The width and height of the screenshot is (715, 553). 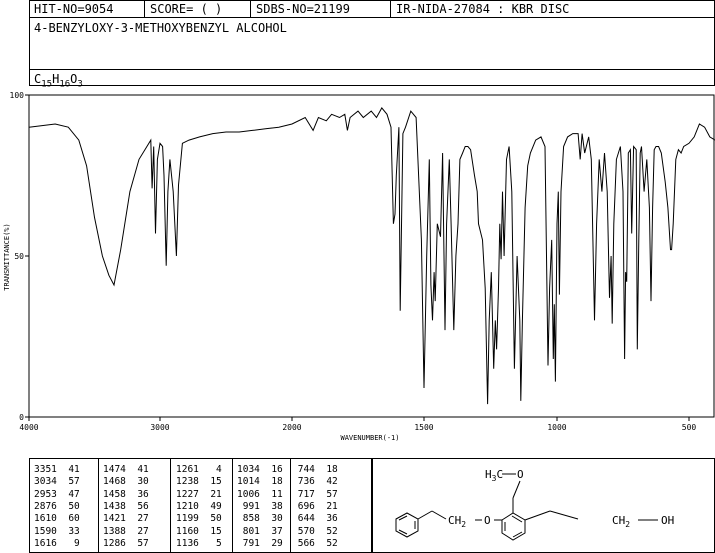 I want to click on hydroxyl: OH, so click(x=667, y=520).